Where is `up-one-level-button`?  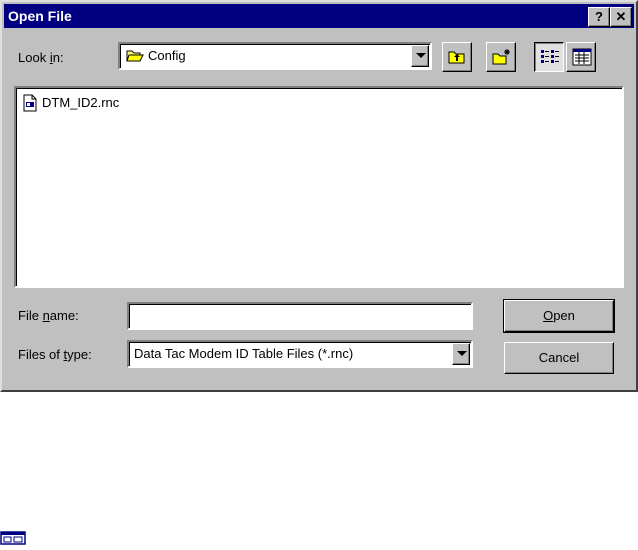 up-one-level-button is located at coordinates (457, 57).